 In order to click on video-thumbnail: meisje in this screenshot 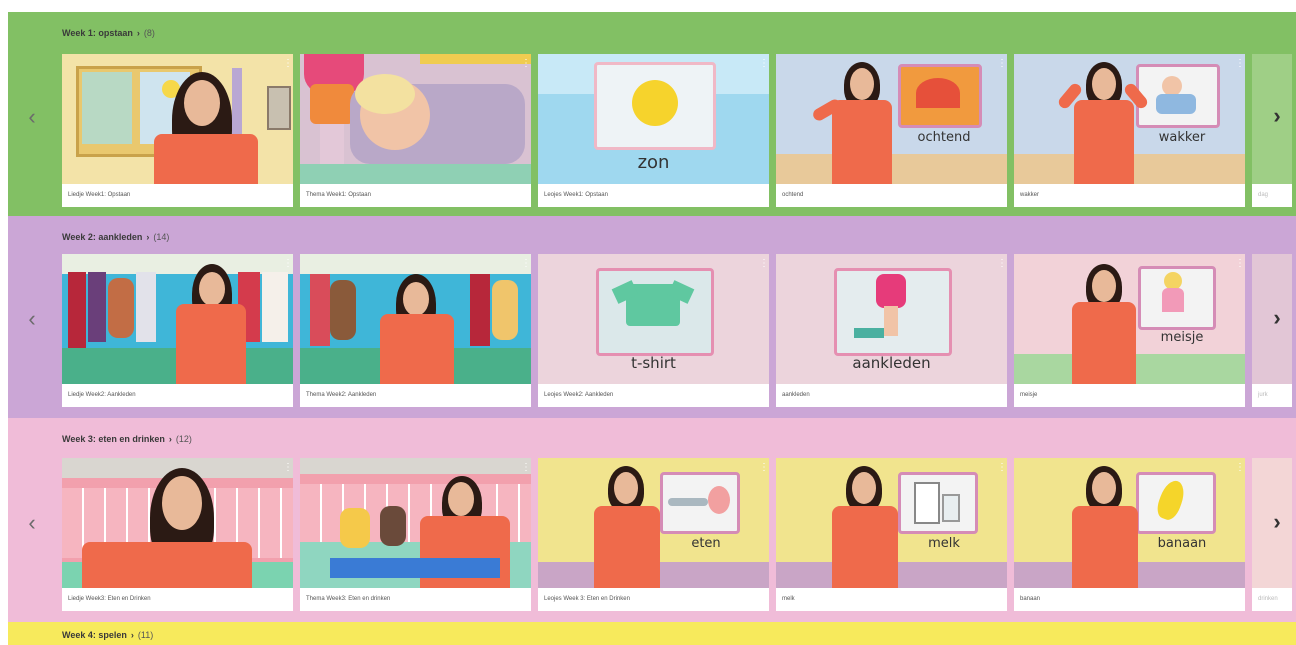, I will do `click(1129, 319)`.